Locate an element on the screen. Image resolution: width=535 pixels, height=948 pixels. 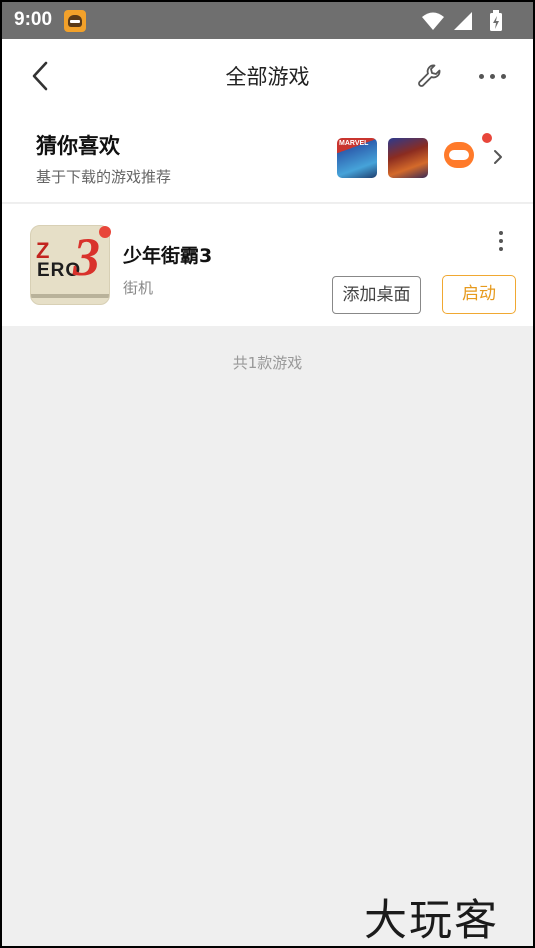
game-new-badge is located at coordinates (105, 232).